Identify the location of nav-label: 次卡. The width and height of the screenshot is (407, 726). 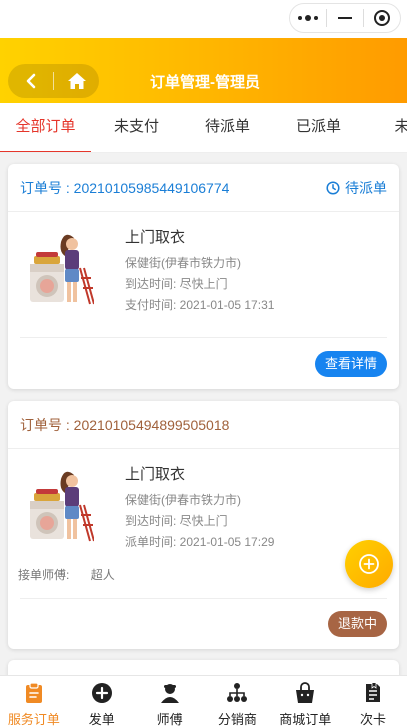
(373, 719).